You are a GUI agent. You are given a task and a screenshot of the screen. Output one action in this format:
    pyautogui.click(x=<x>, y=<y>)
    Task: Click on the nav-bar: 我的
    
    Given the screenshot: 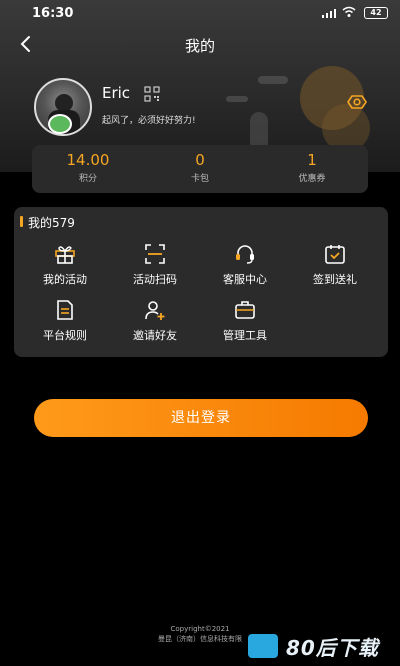 What is the action you would take?
    pyautogui.click(x=200, y=44)
    